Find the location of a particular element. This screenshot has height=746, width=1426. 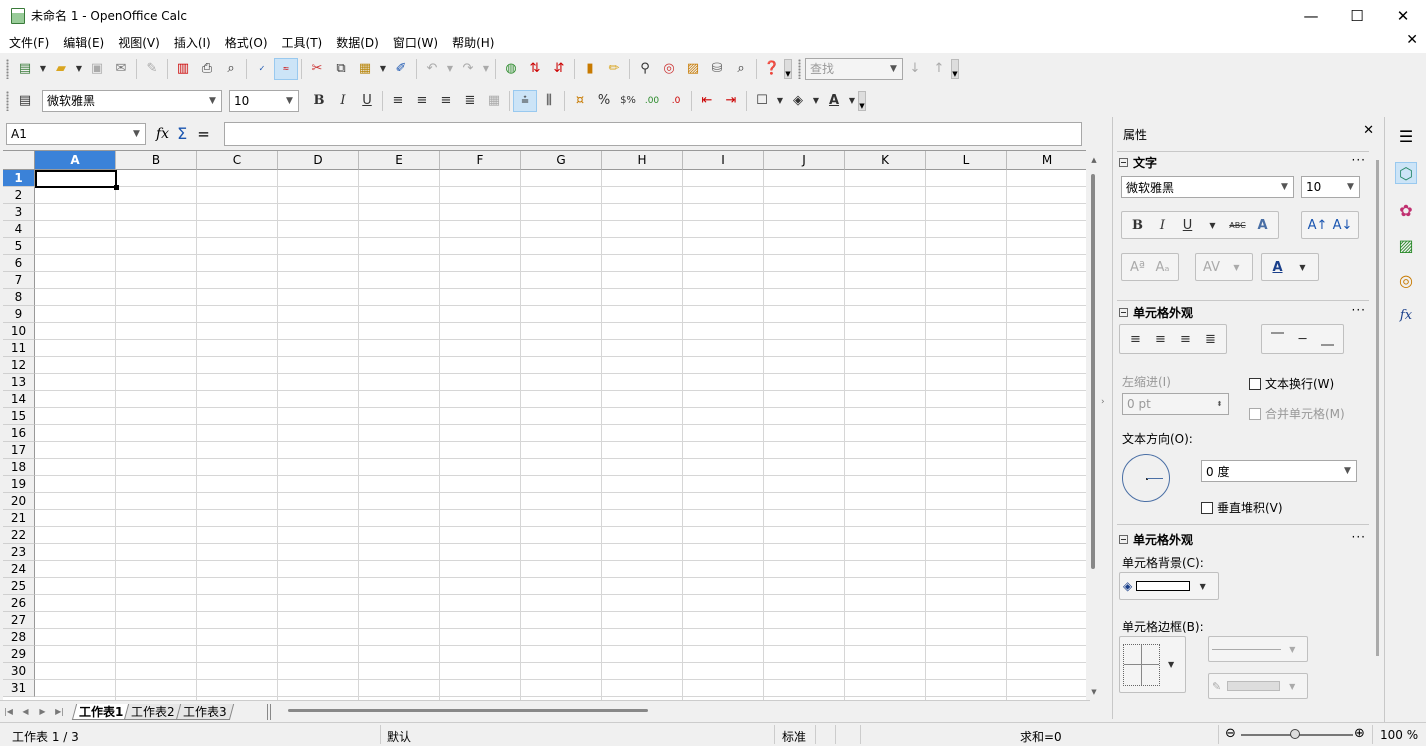

redo-dropdown-icon: ▼ is located at coordinates (486, 69).